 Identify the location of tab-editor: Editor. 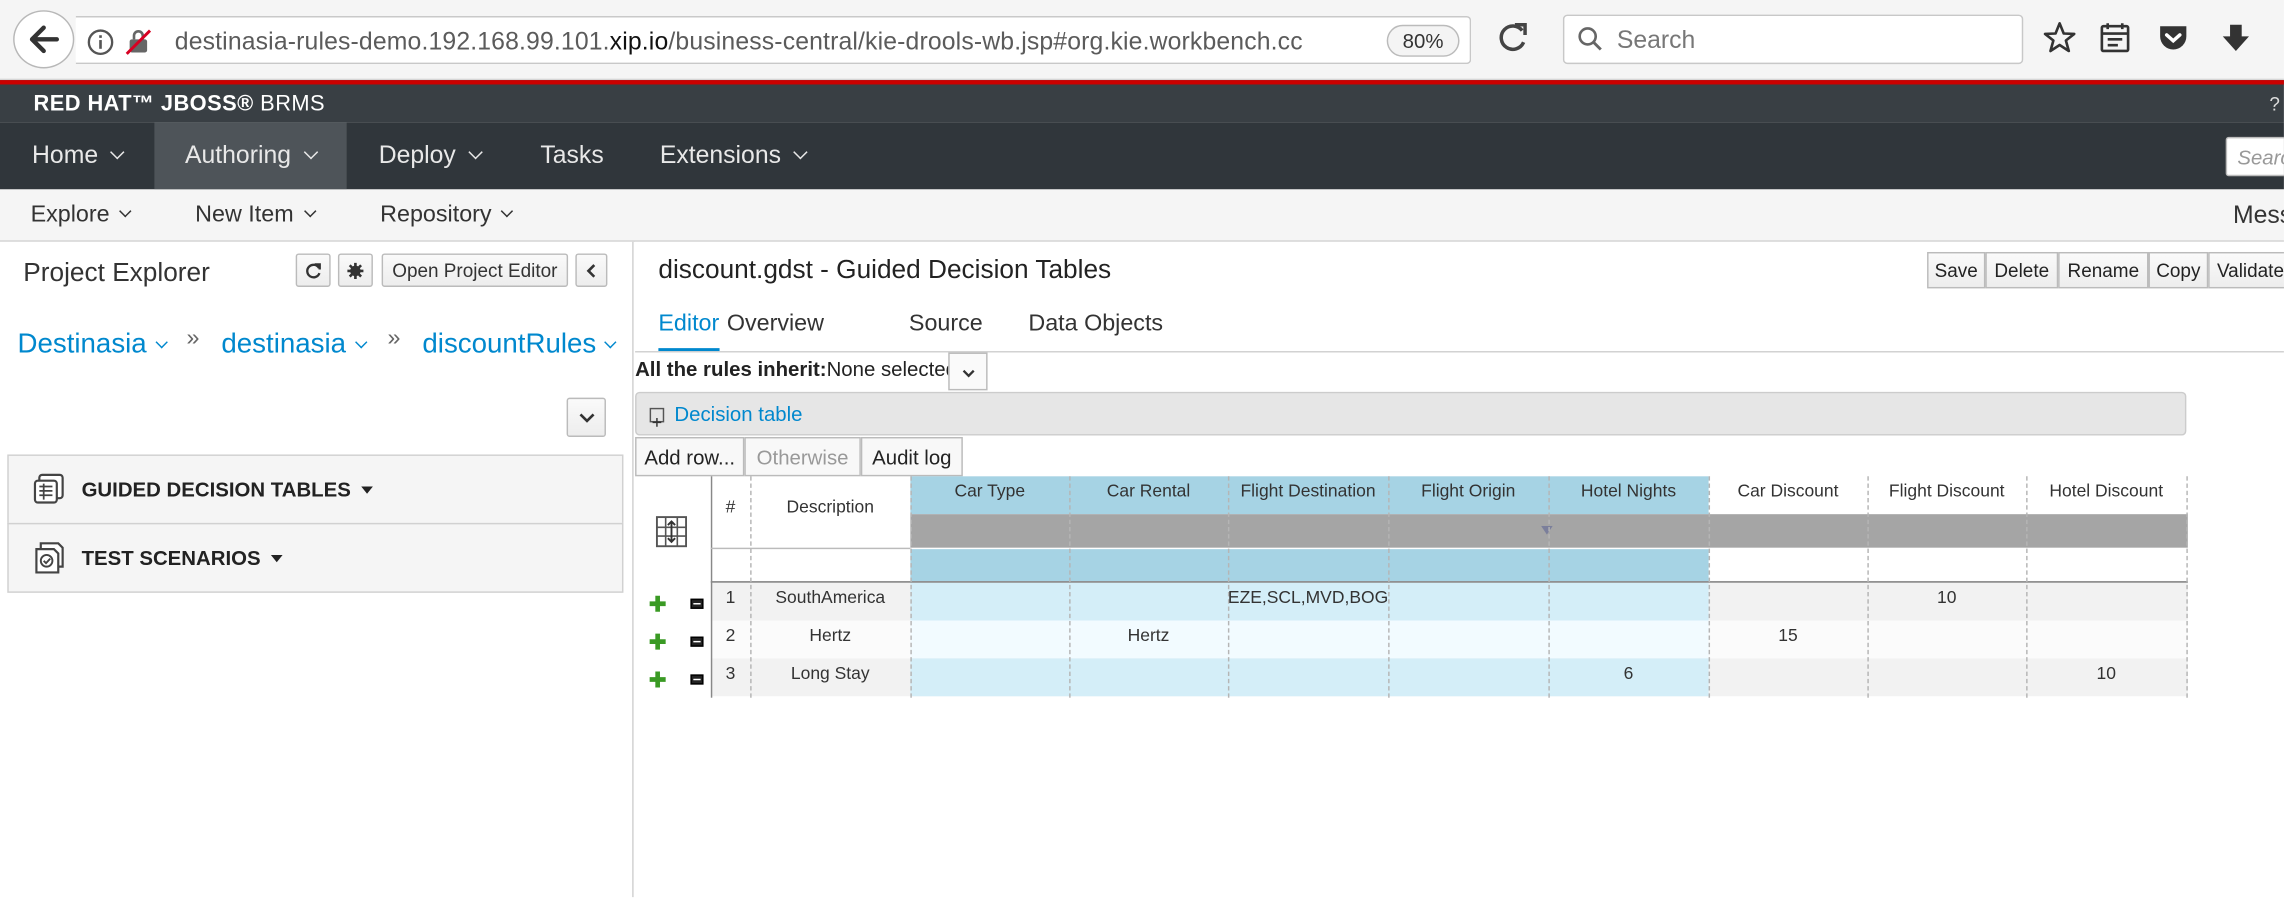
(689, 332).